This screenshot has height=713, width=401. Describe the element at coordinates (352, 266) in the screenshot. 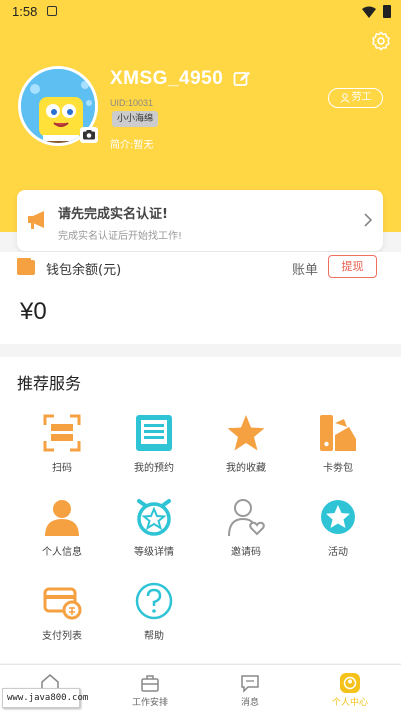

I see `withdraw-button: 提现` at that location.